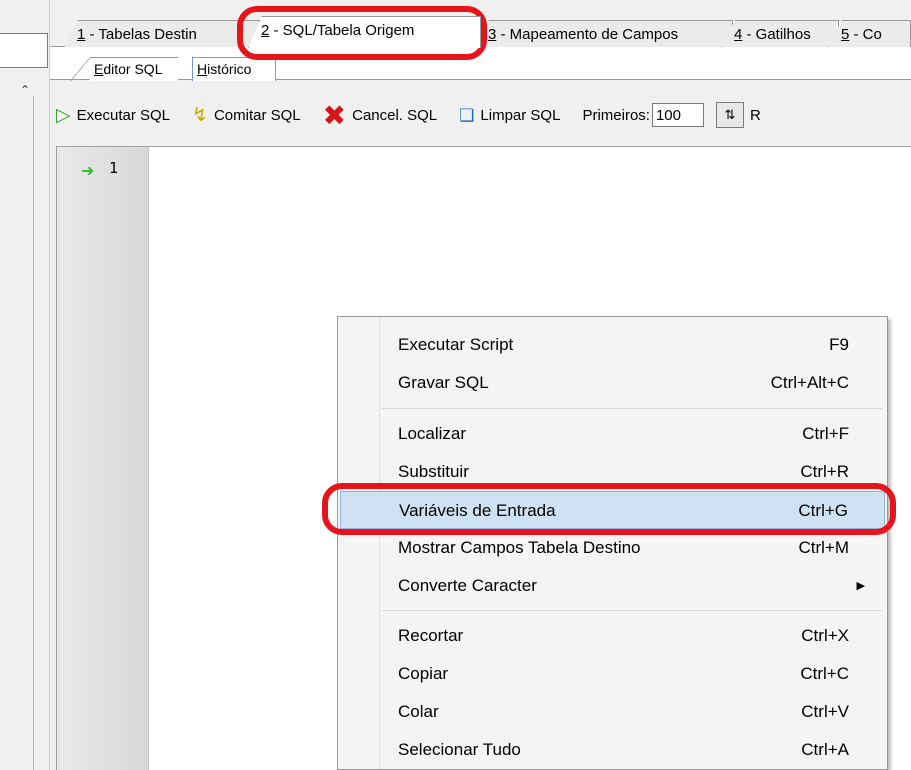 The image size is (911, 770). I want to click on menu-item-label: Recortar, so click(431, 635).